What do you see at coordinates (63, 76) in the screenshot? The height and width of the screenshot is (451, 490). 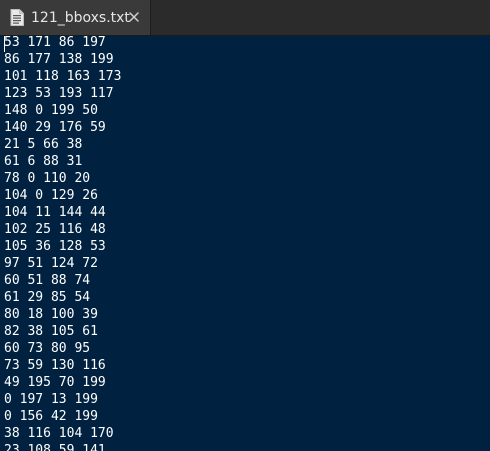 I see `editor-line: 101 118 163 173` at bounding box center [63, 76].